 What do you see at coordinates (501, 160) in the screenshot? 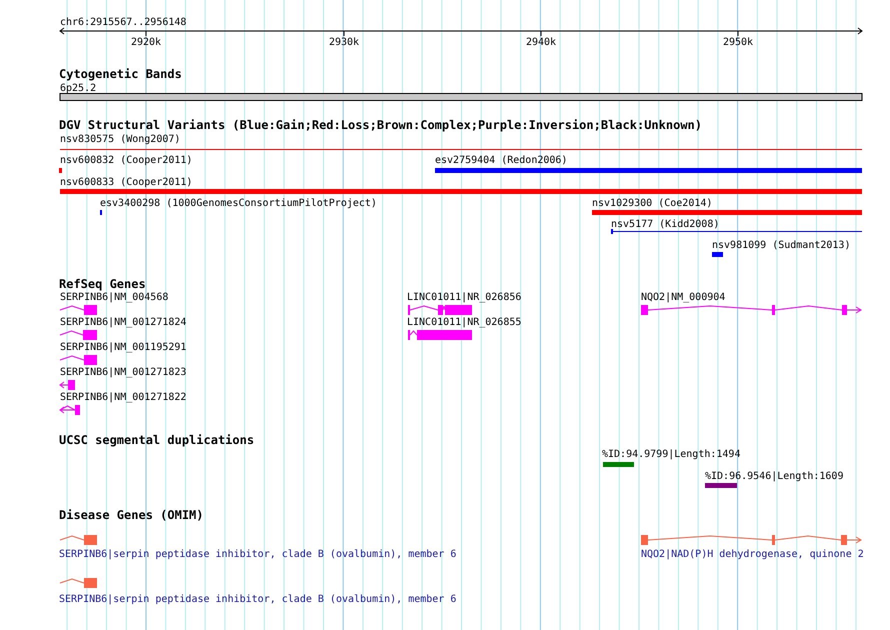
I see `variant-label: esv2759404 (Redon2006)` at bounding box center [501, 160].